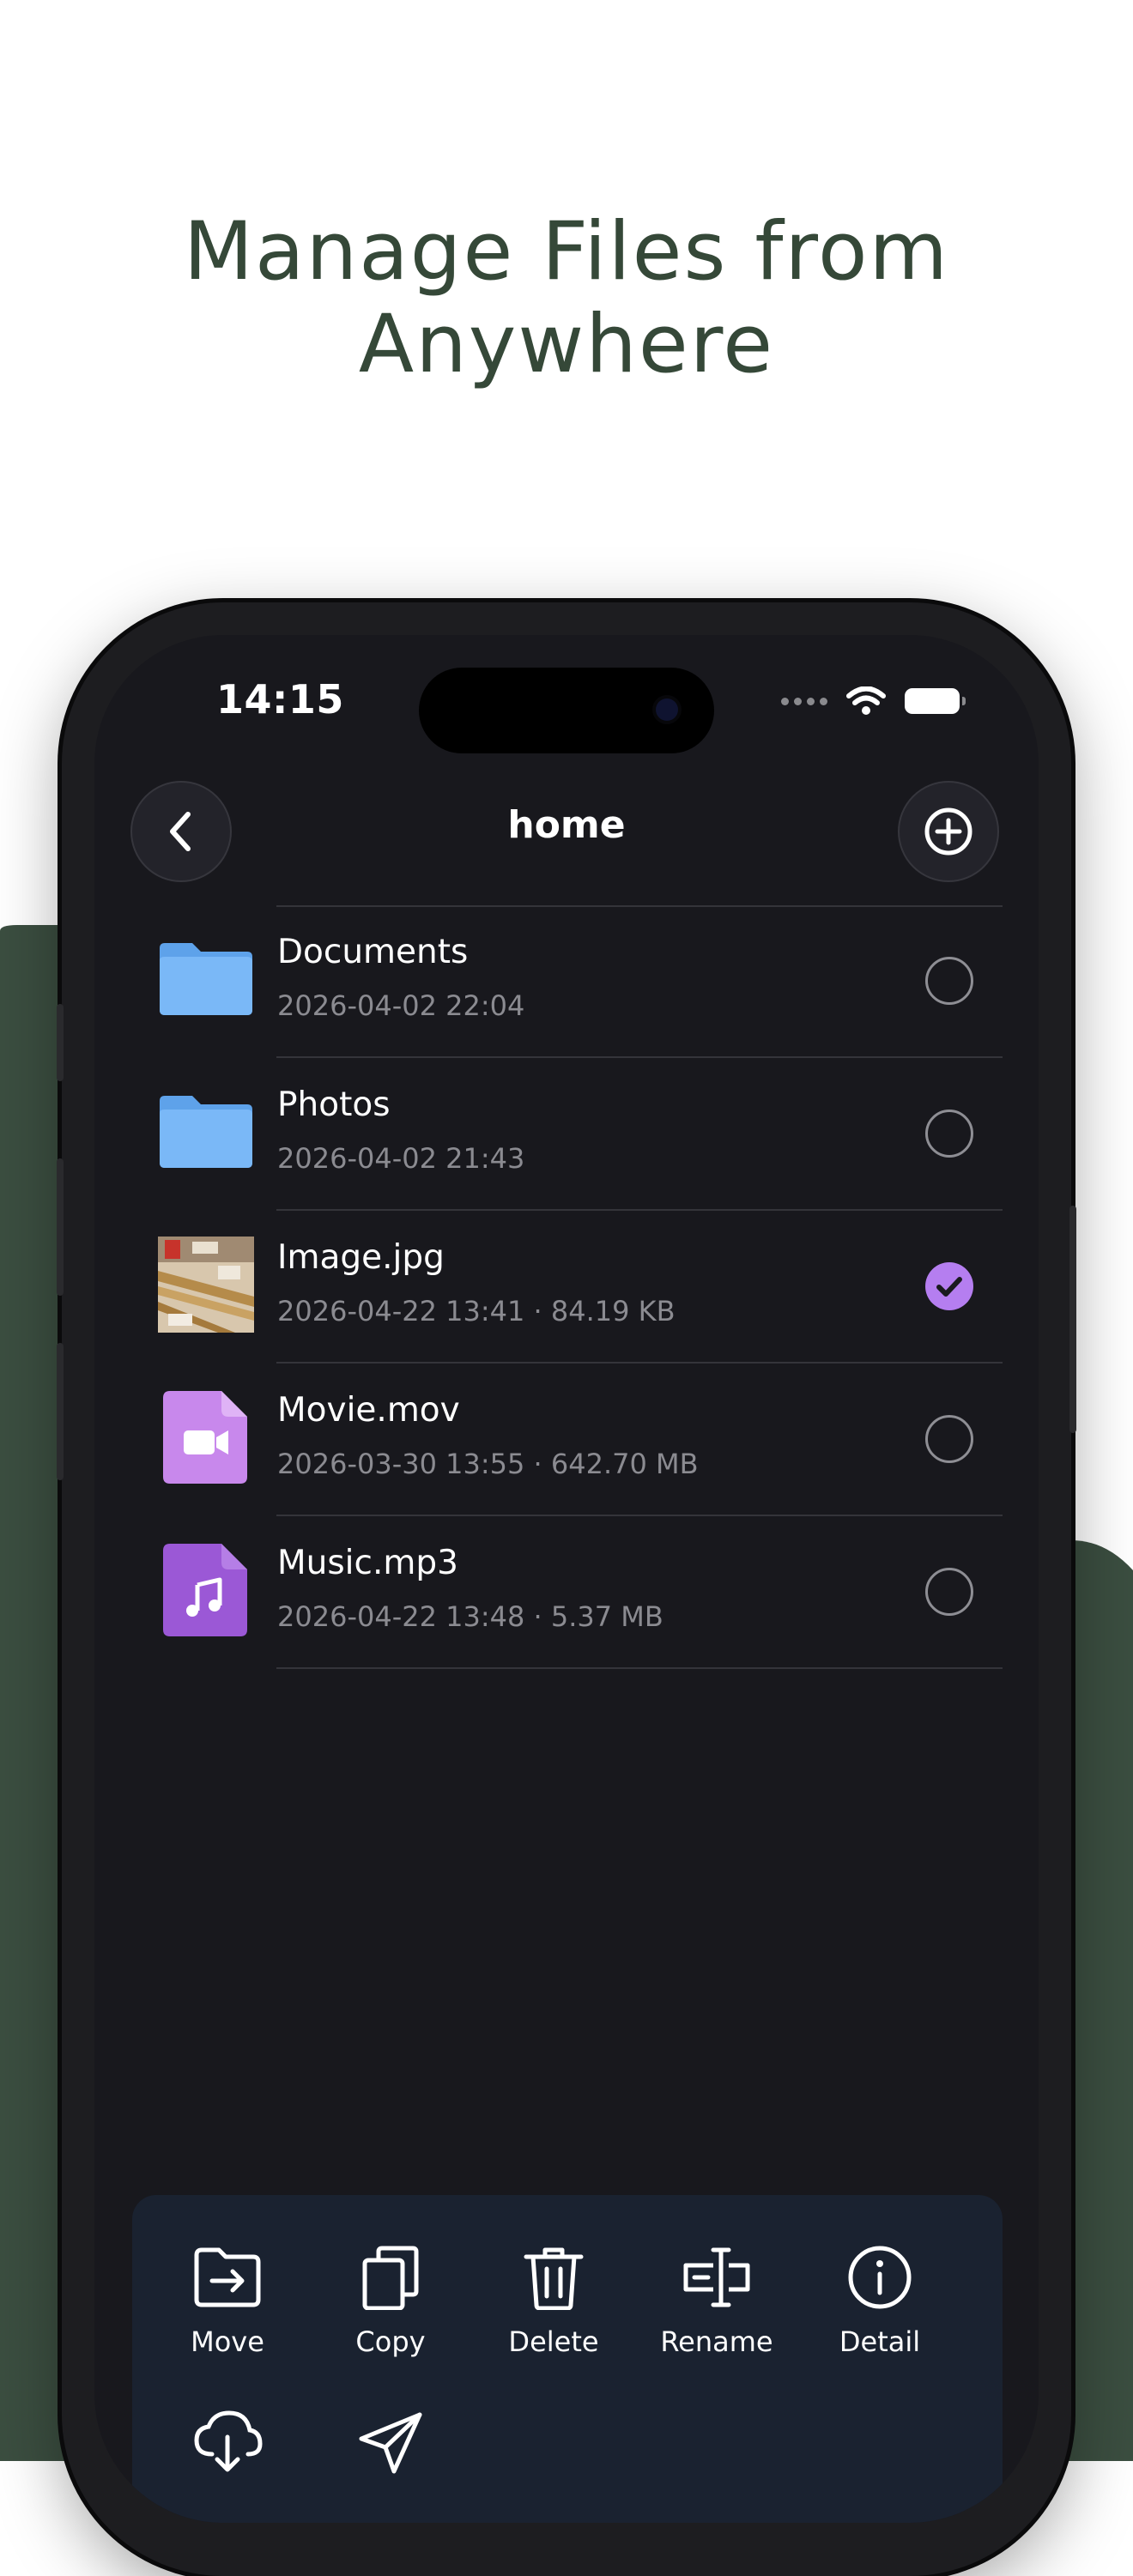 The height and width of the screenshot is (2576, 1133). I want to click on download-button, so click(227, 2442).